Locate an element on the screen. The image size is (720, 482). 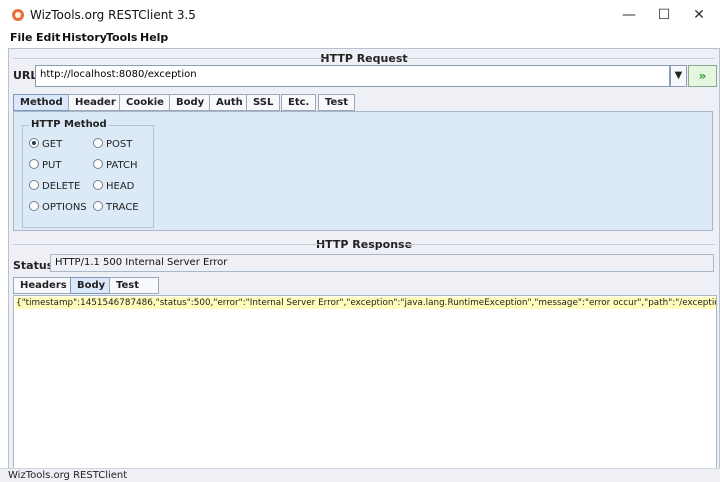
menu-help: Help is located at coordinates (154, 37).